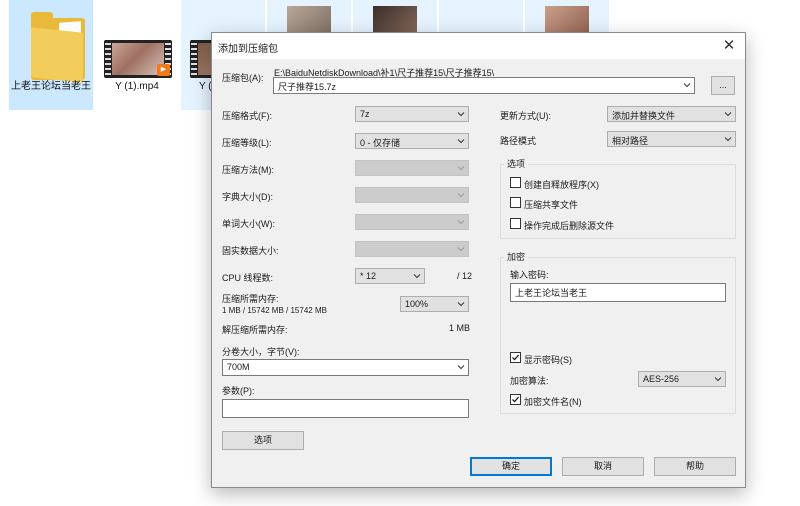 Image resolution: width=800 pixels, height=506 pixels. What do you see at coordinates (529, 275) in the screenshot?
I see `password-label: 输入密码:` at bounding box center [529, 275].